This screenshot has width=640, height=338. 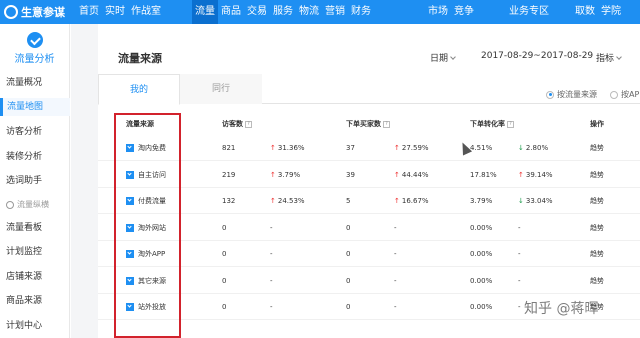 I want to click on change-value: 39.14%, so click(x=539, y=174).